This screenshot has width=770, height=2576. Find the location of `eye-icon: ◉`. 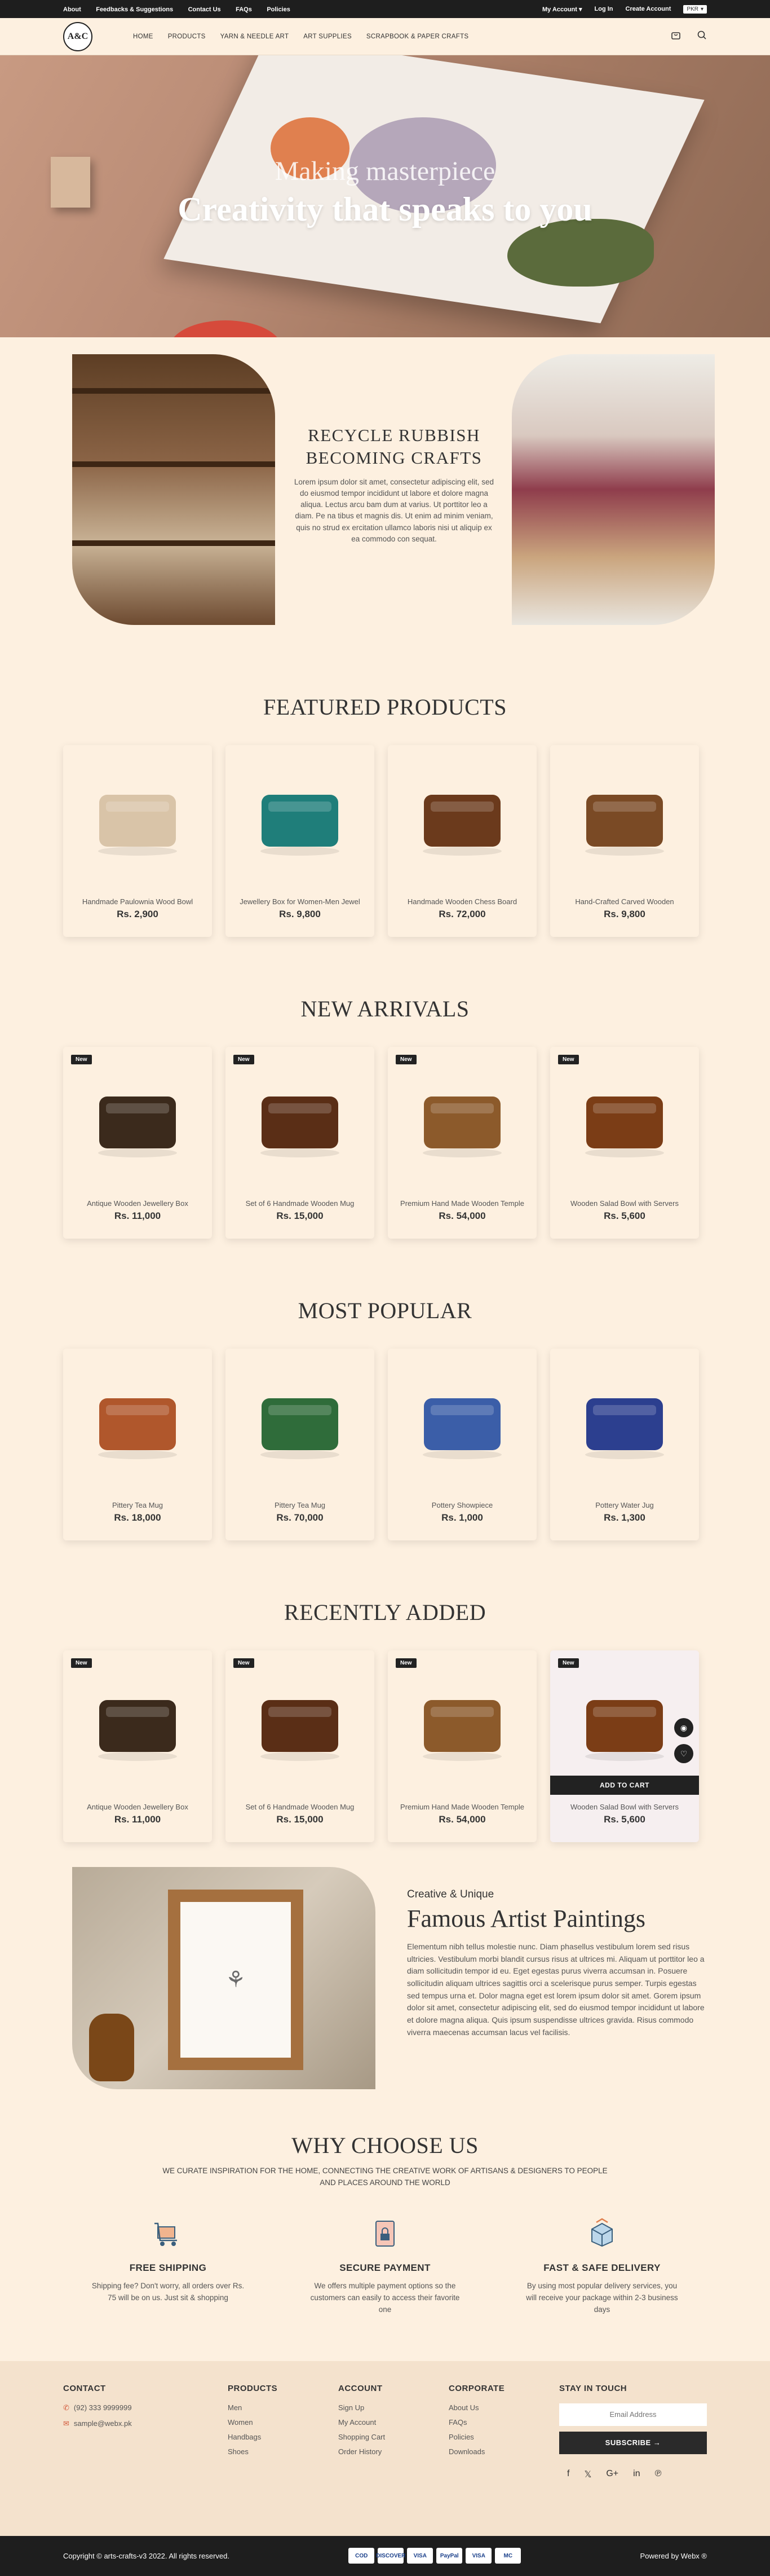

eye-icon: ◉ is located at coordinates (684, 1728).